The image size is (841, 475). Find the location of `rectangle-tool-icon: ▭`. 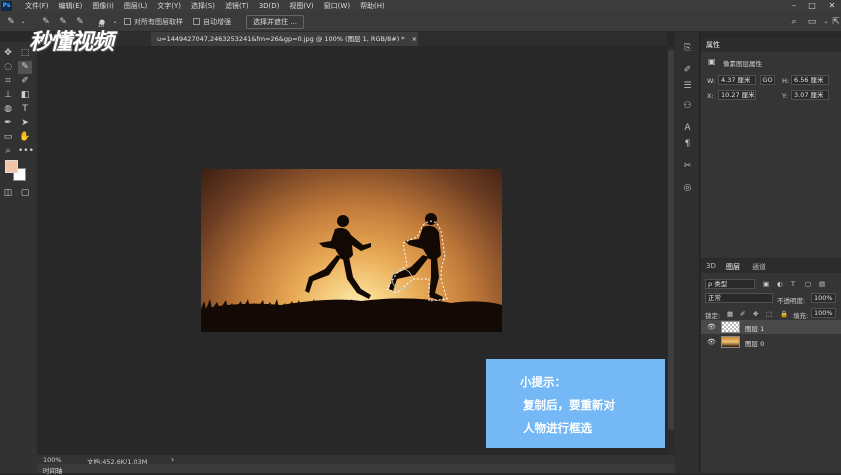

rectangle-tool-icon: ▭ is located at coordinates (8, 137).